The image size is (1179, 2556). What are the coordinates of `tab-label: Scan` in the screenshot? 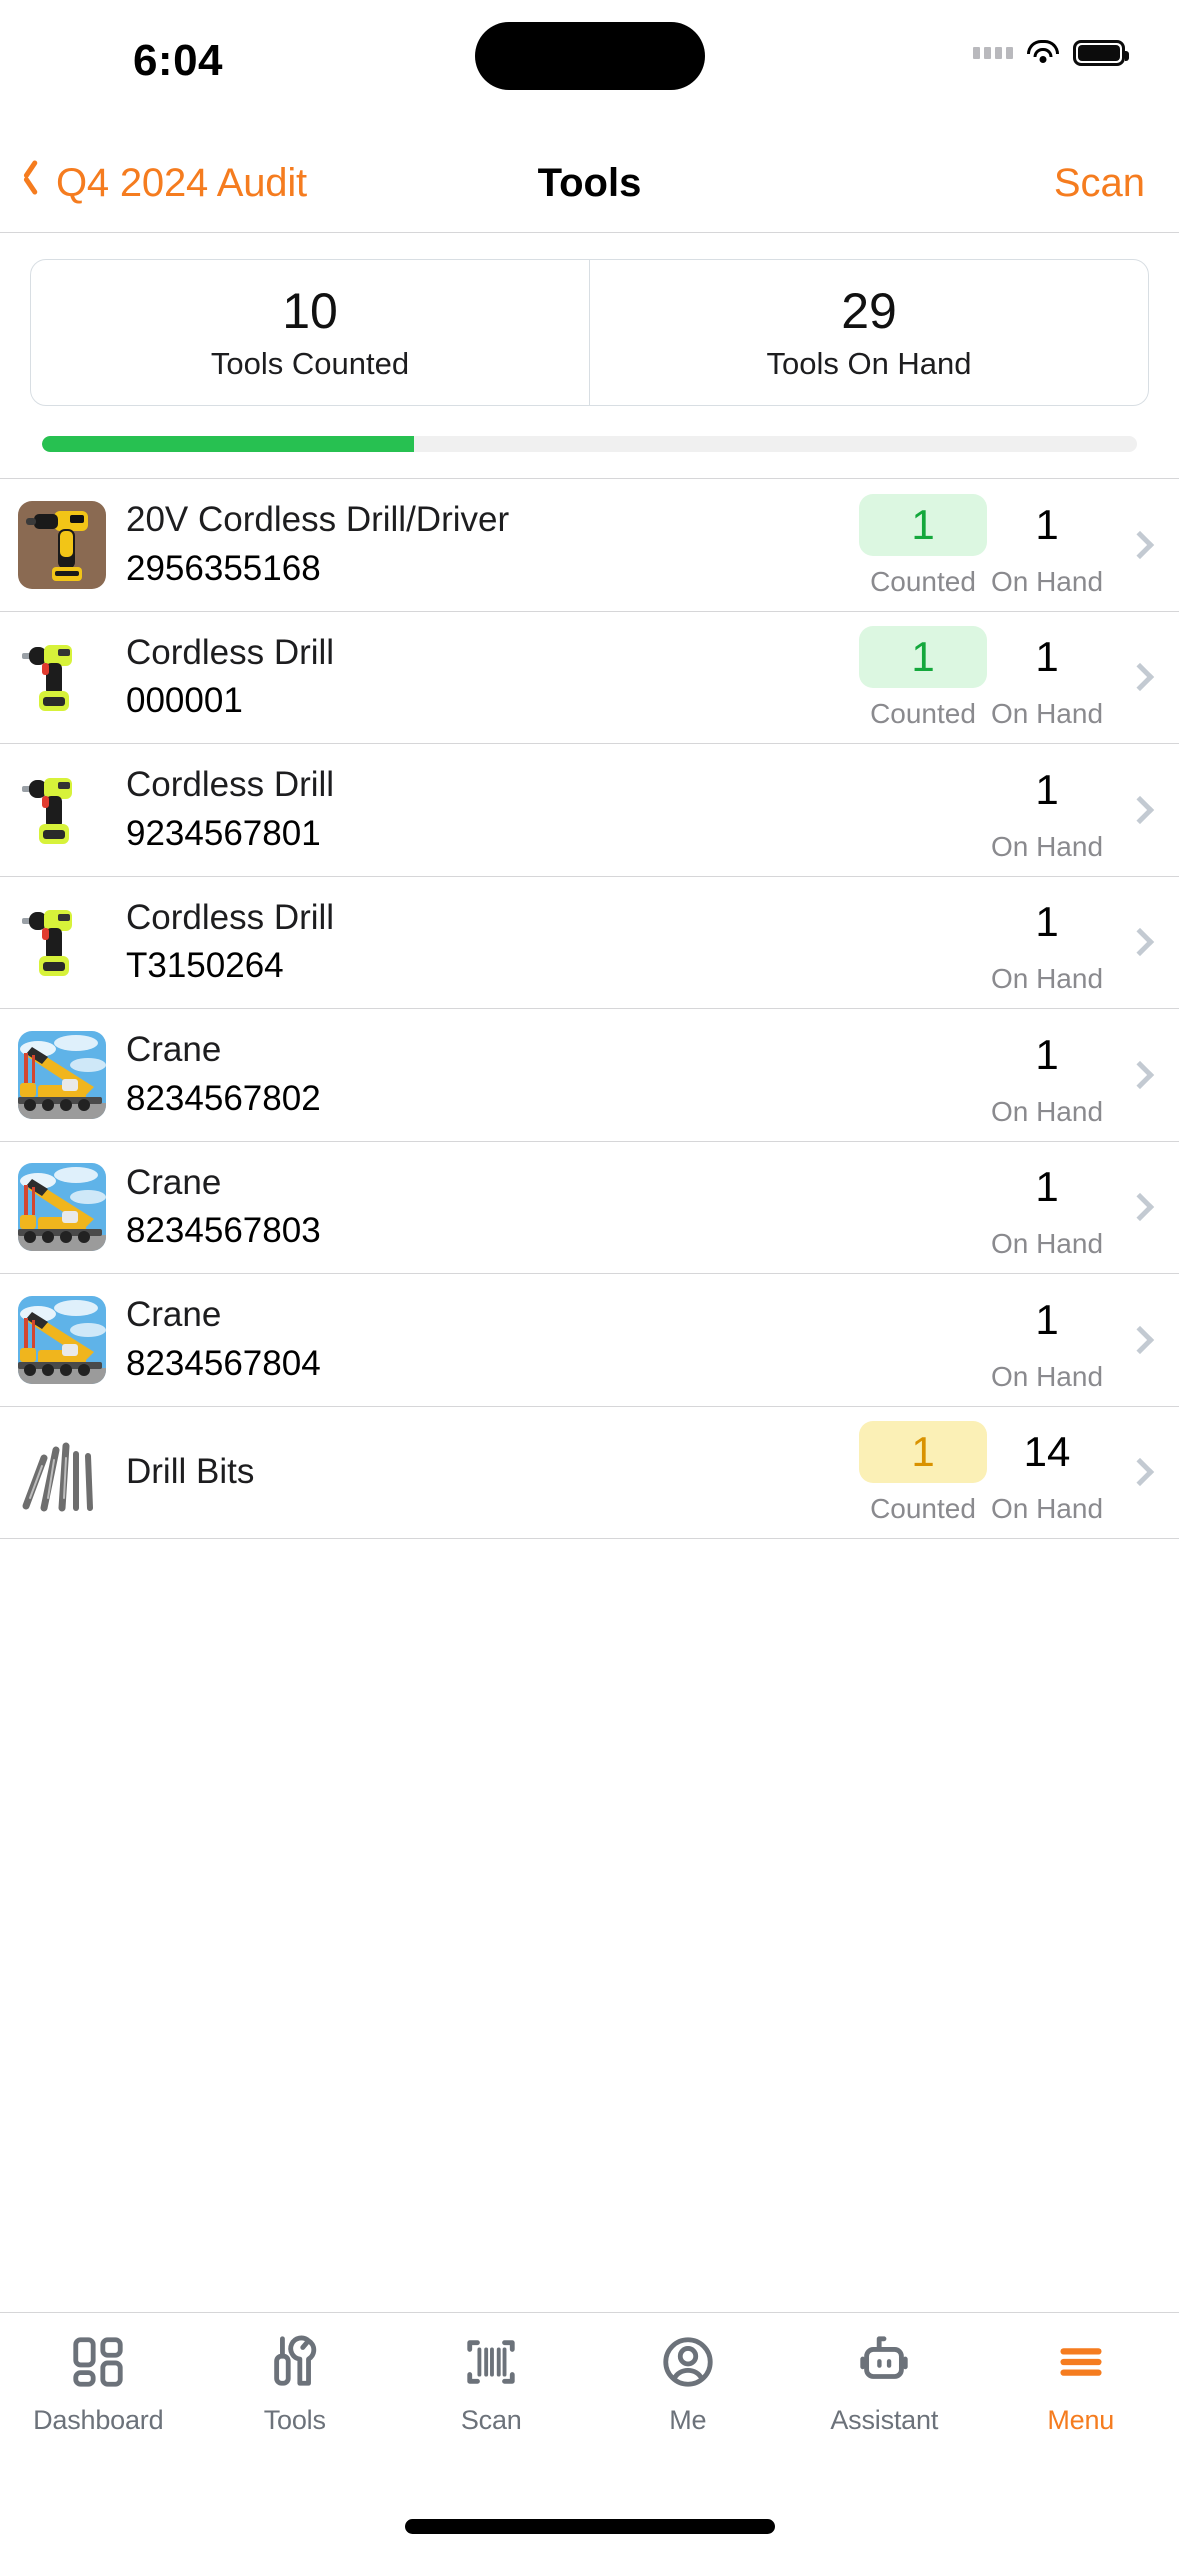 It's located at (491, 2420).